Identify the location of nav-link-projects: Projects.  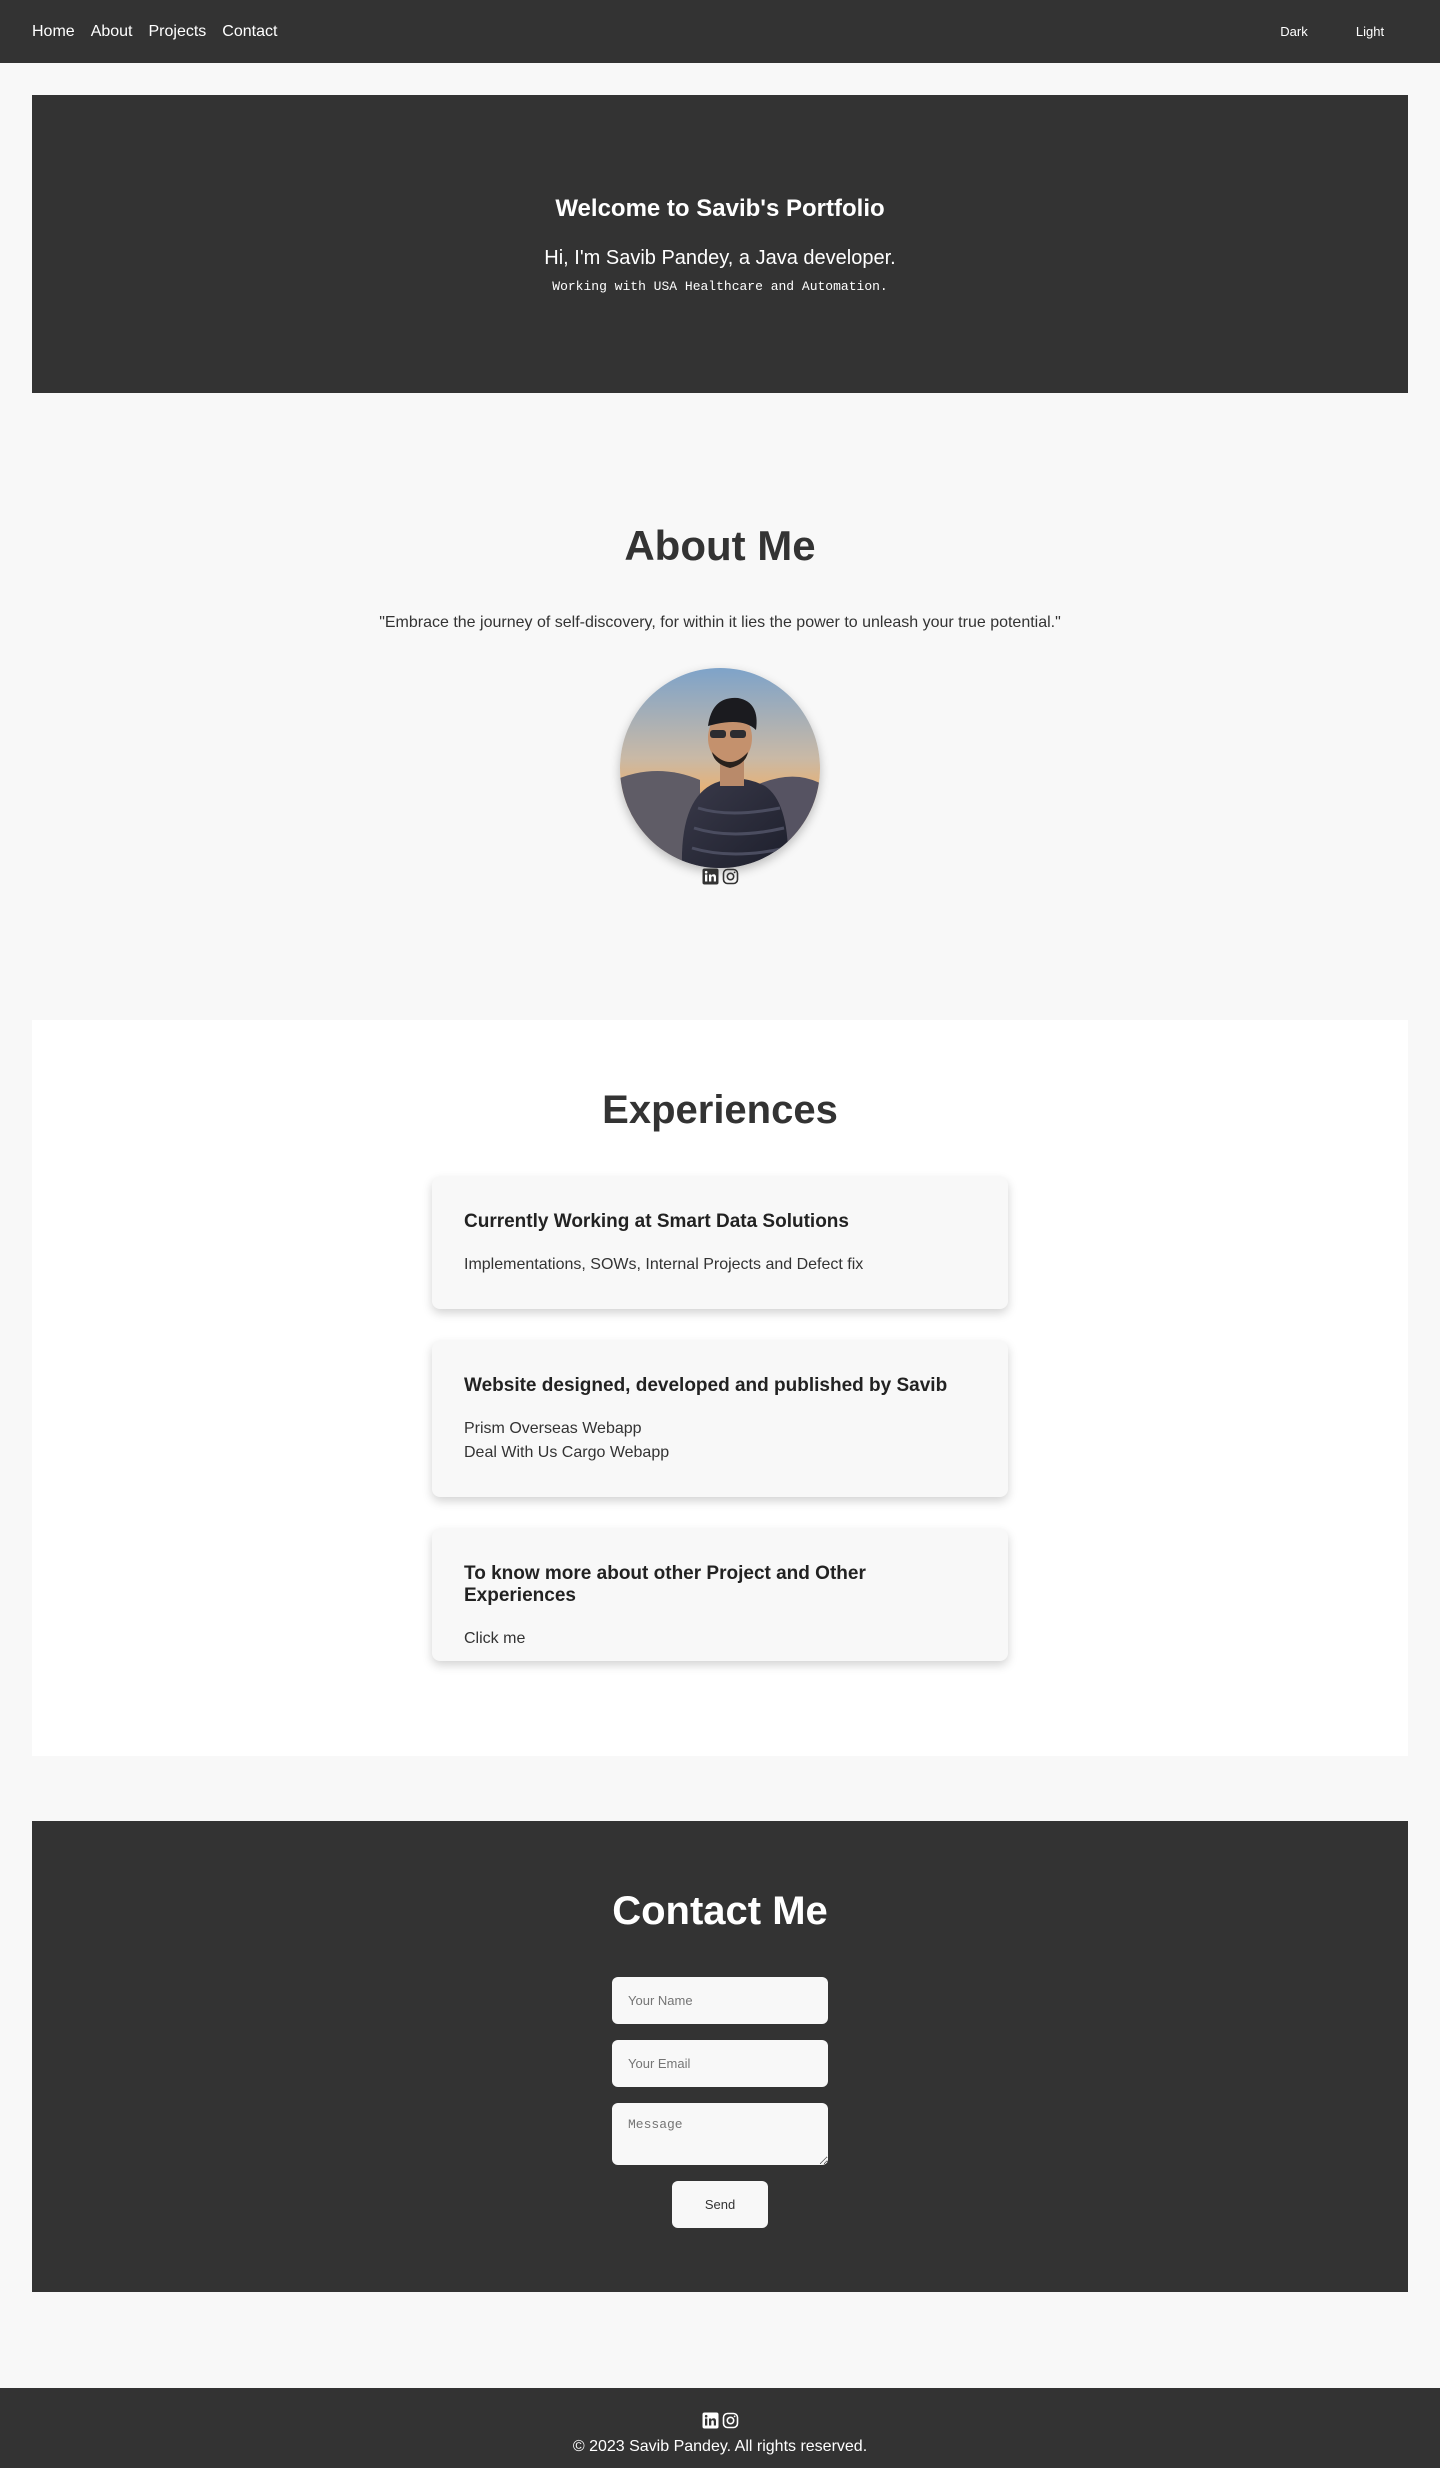
(178, 32).